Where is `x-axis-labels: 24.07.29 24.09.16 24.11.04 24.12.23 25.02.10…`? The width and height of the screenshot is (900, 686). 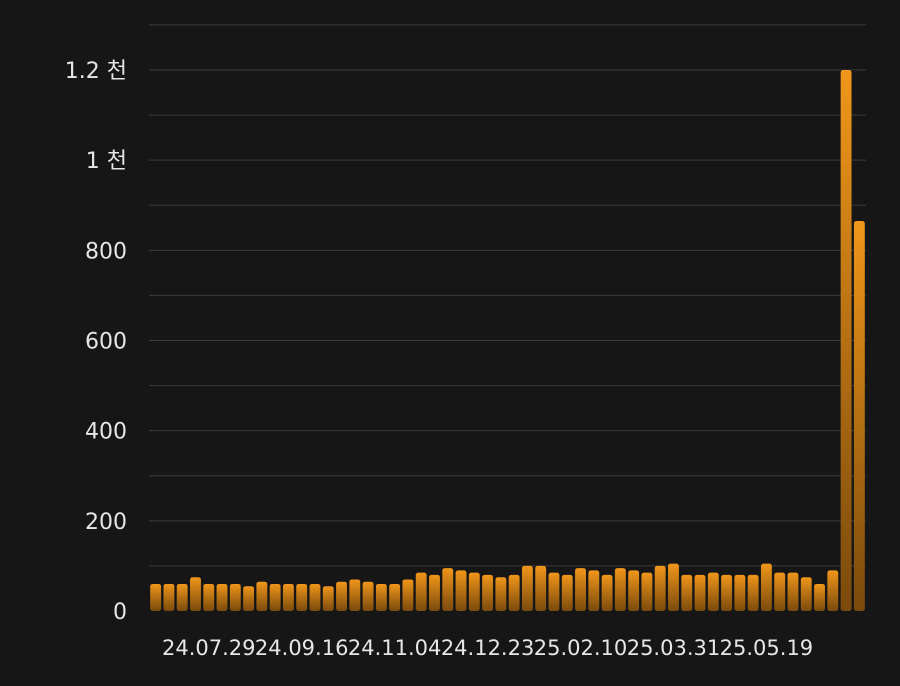 x-axis-labels: 24.07.29 24.09.16 24.11.04 24.12.23 25.02.10… is located at coordinates (487, 648).